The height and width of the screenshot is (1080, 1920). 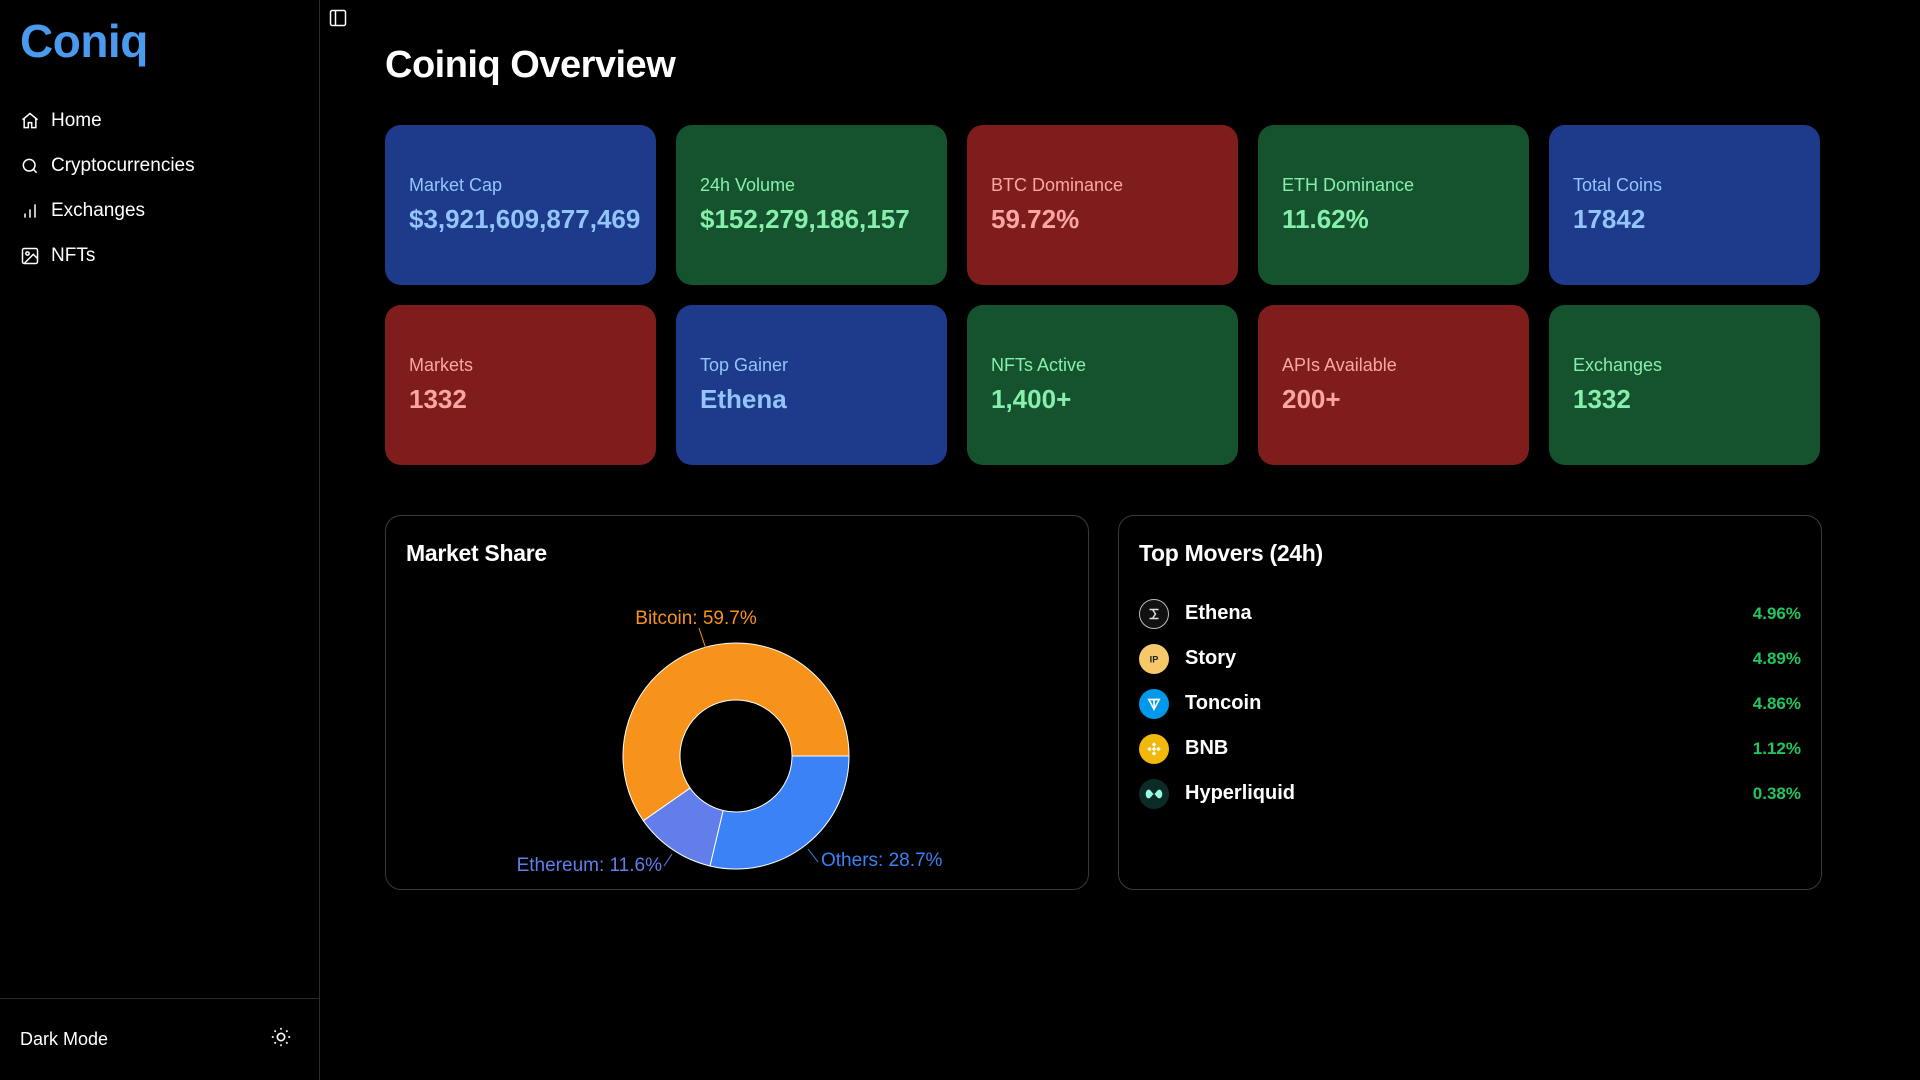 What do you see at coordinates (1609, 219) in the screenshot?
I see `stat-value: 17842` at bounding box center [1609, 219].